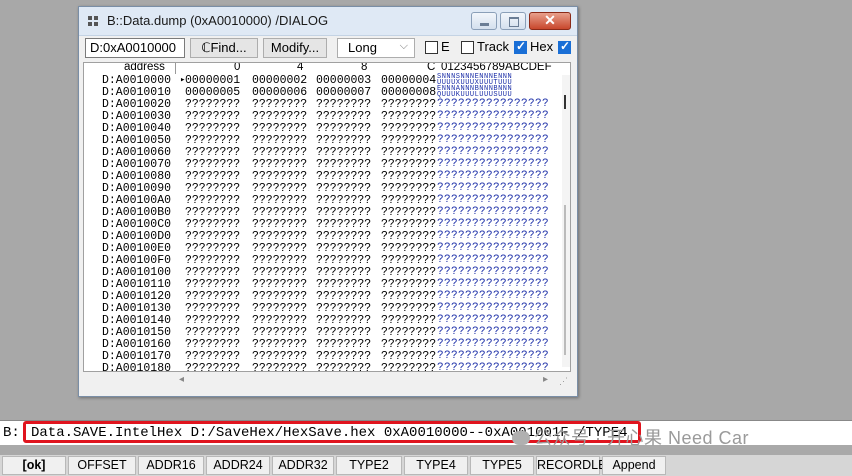 Image resolution: width=852 pixels, height=476 pixels. I want to click on close-button: ✕, so click(550, 21).